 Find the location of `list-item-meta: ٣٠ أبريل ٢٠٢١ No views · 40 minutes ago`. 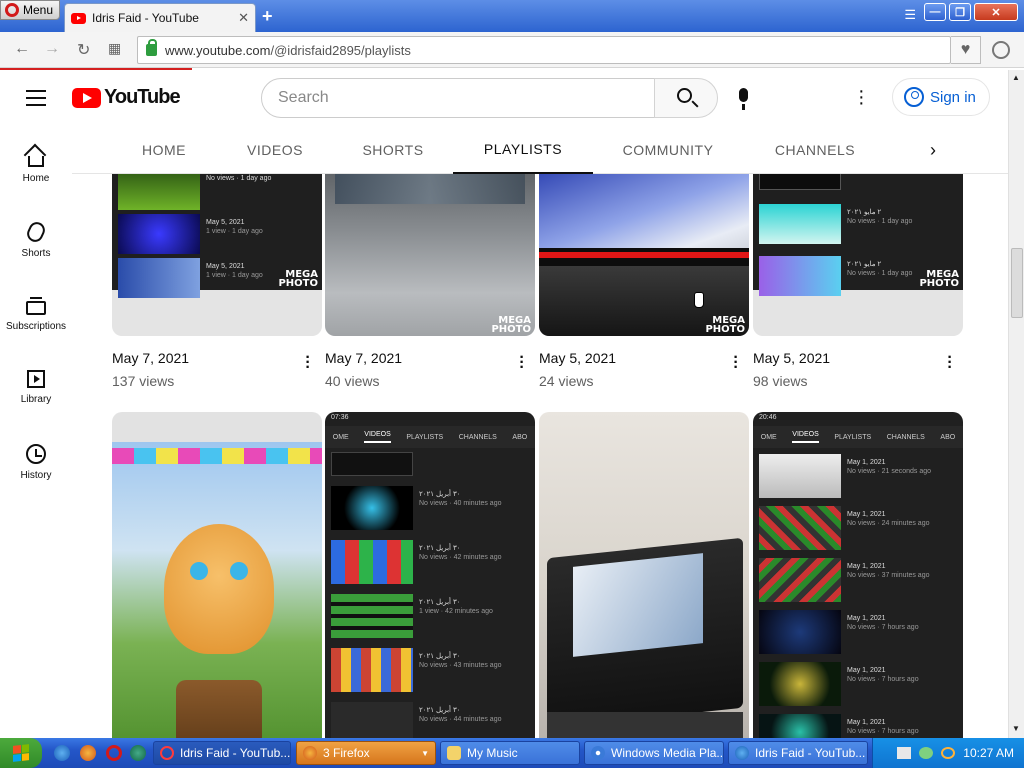

list-item-meta: ٣٠ أبريل ٢٠٢١ No views · 40 minutes ago is located at coordinates (460, 499).